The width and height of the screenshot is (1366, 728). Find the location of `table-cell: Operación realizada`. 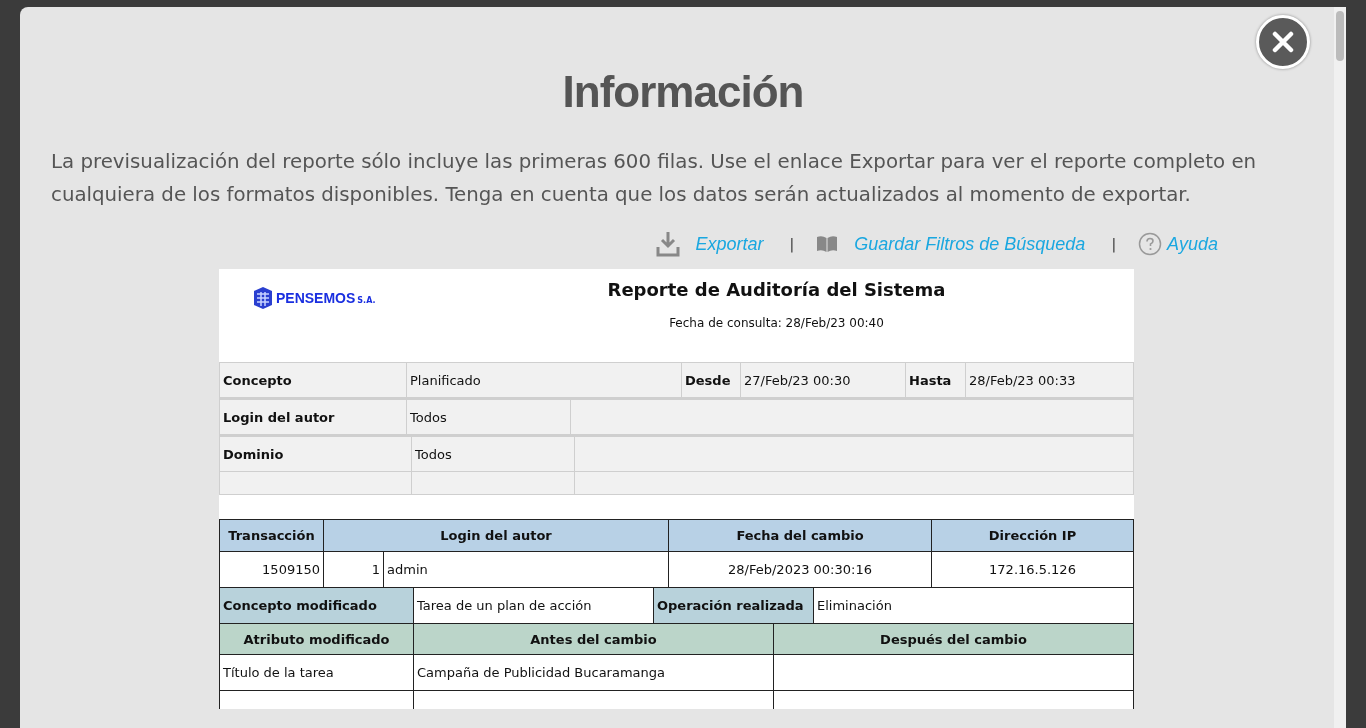

table-cell: Operación realizada is located at coordinates (733, 606).